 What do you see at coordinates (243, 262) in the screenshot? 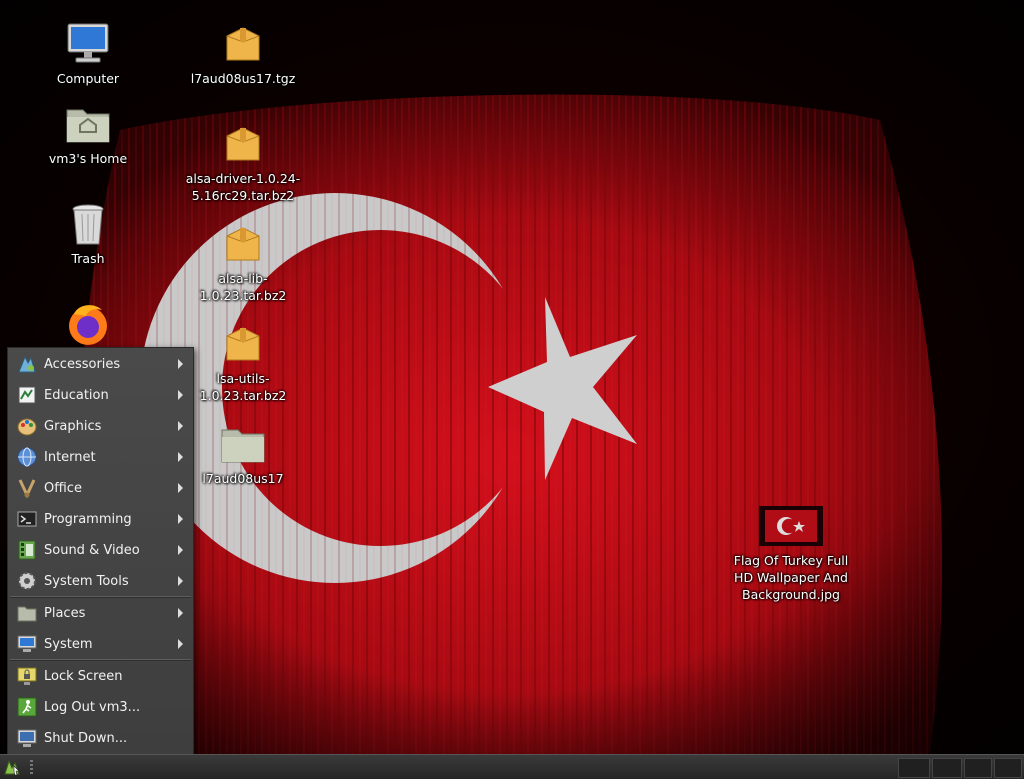
I see `desktop-icon-archive: alsa-lib-1.0.23.tar.bz2` at bounding box center [243, 262].